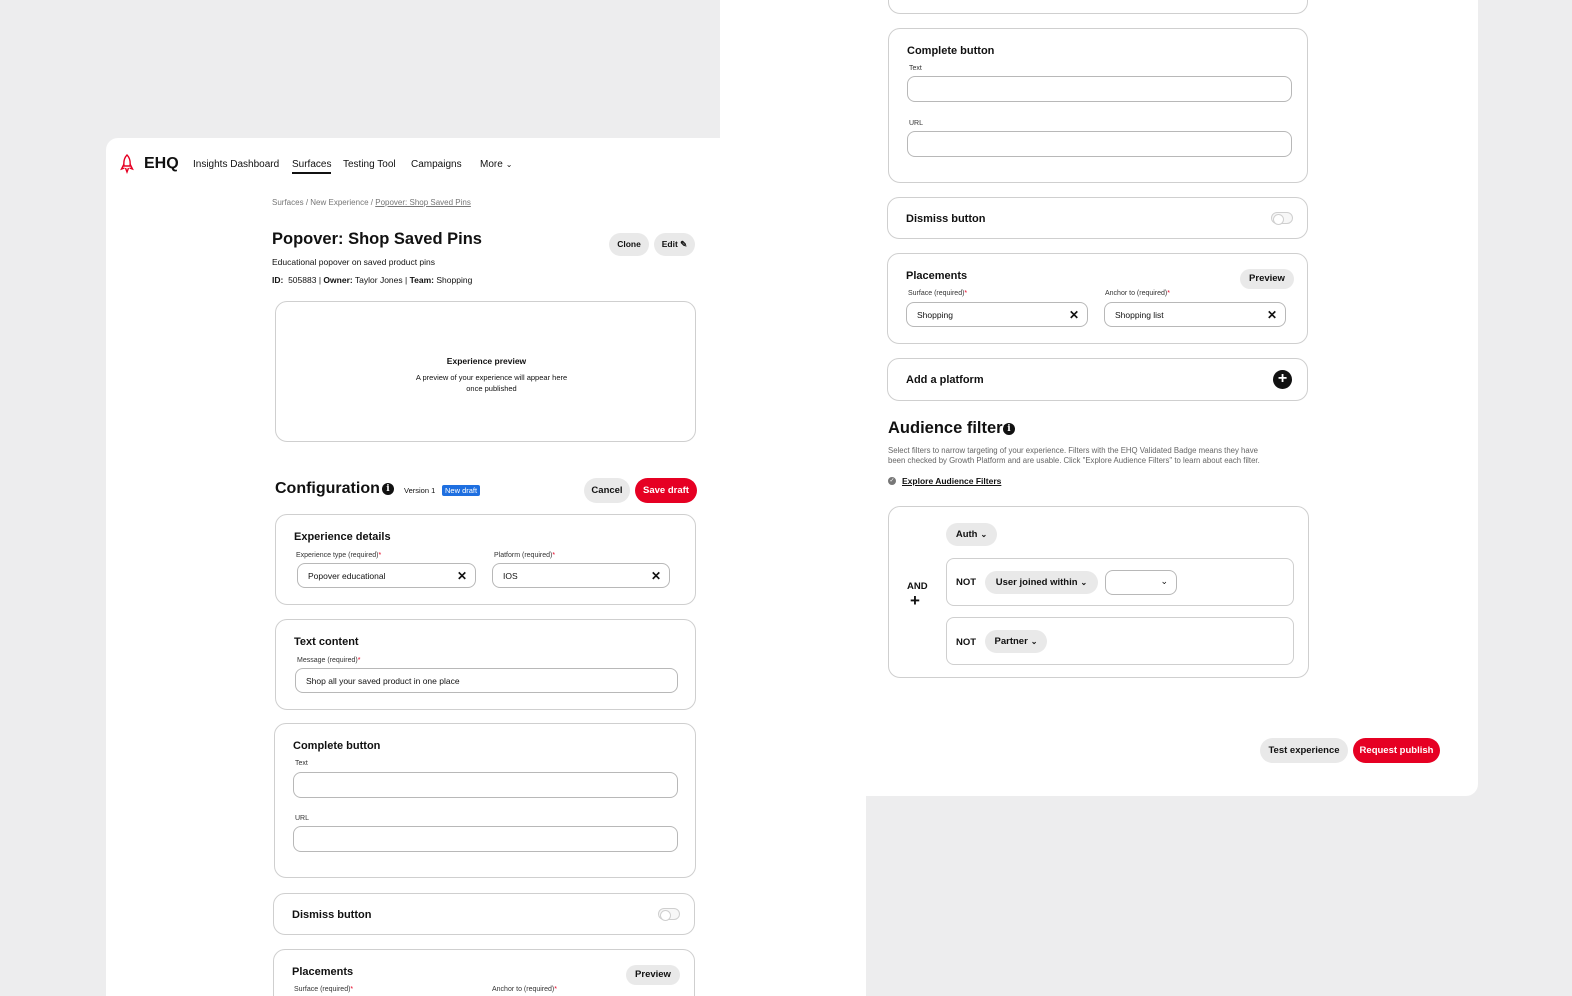 This screenshot has height=996, width=1572. I want to click on rocket-logo-icon, so click(127, 164).